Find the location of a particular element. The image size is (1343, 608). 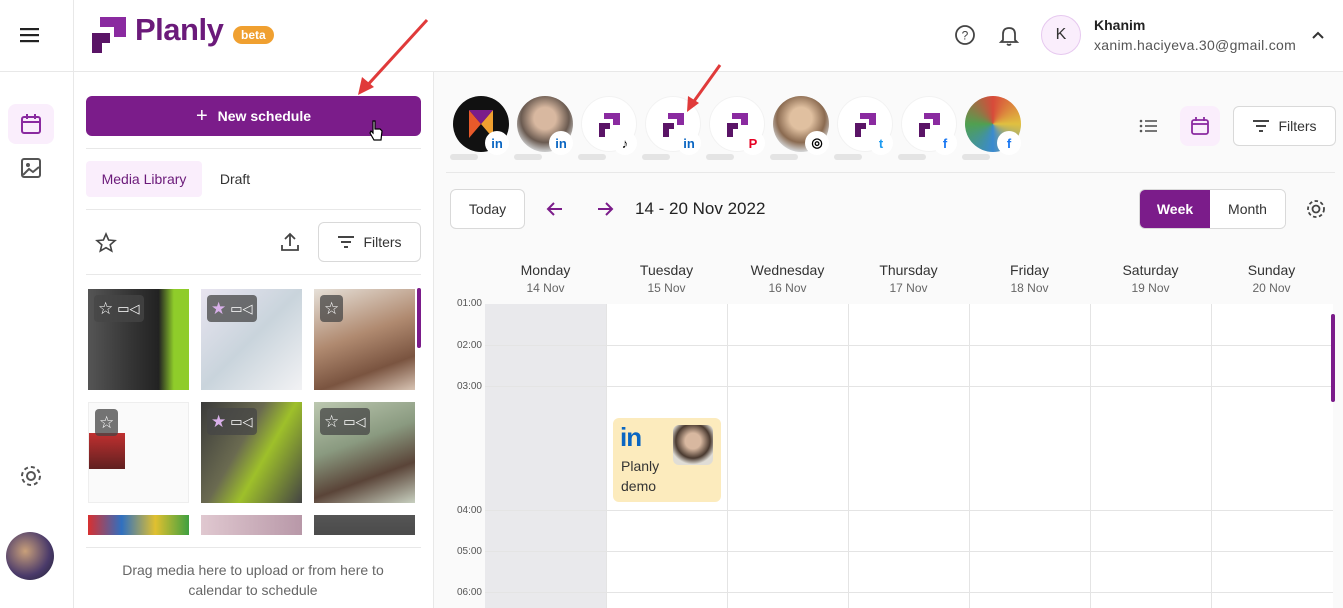

scheduled-post: in Planly demo is located at coordinates (667, 460).